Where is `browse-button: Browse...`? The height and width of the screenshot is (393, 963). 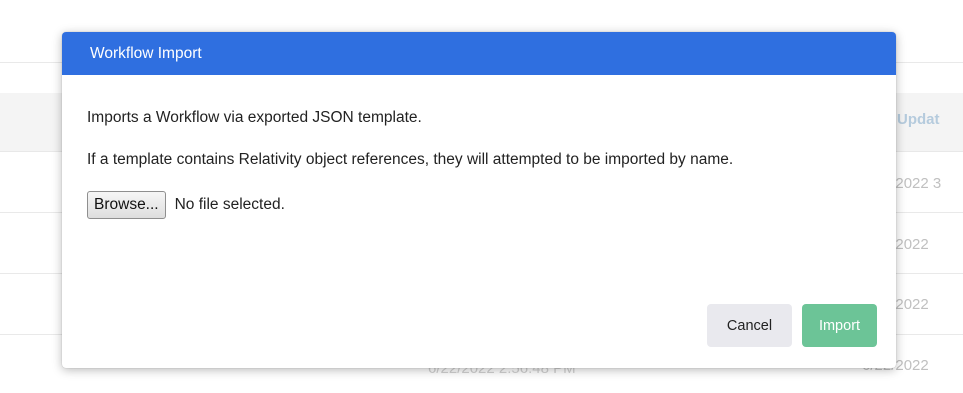
browse-button: Browse... is located at coordinates (126, 205).